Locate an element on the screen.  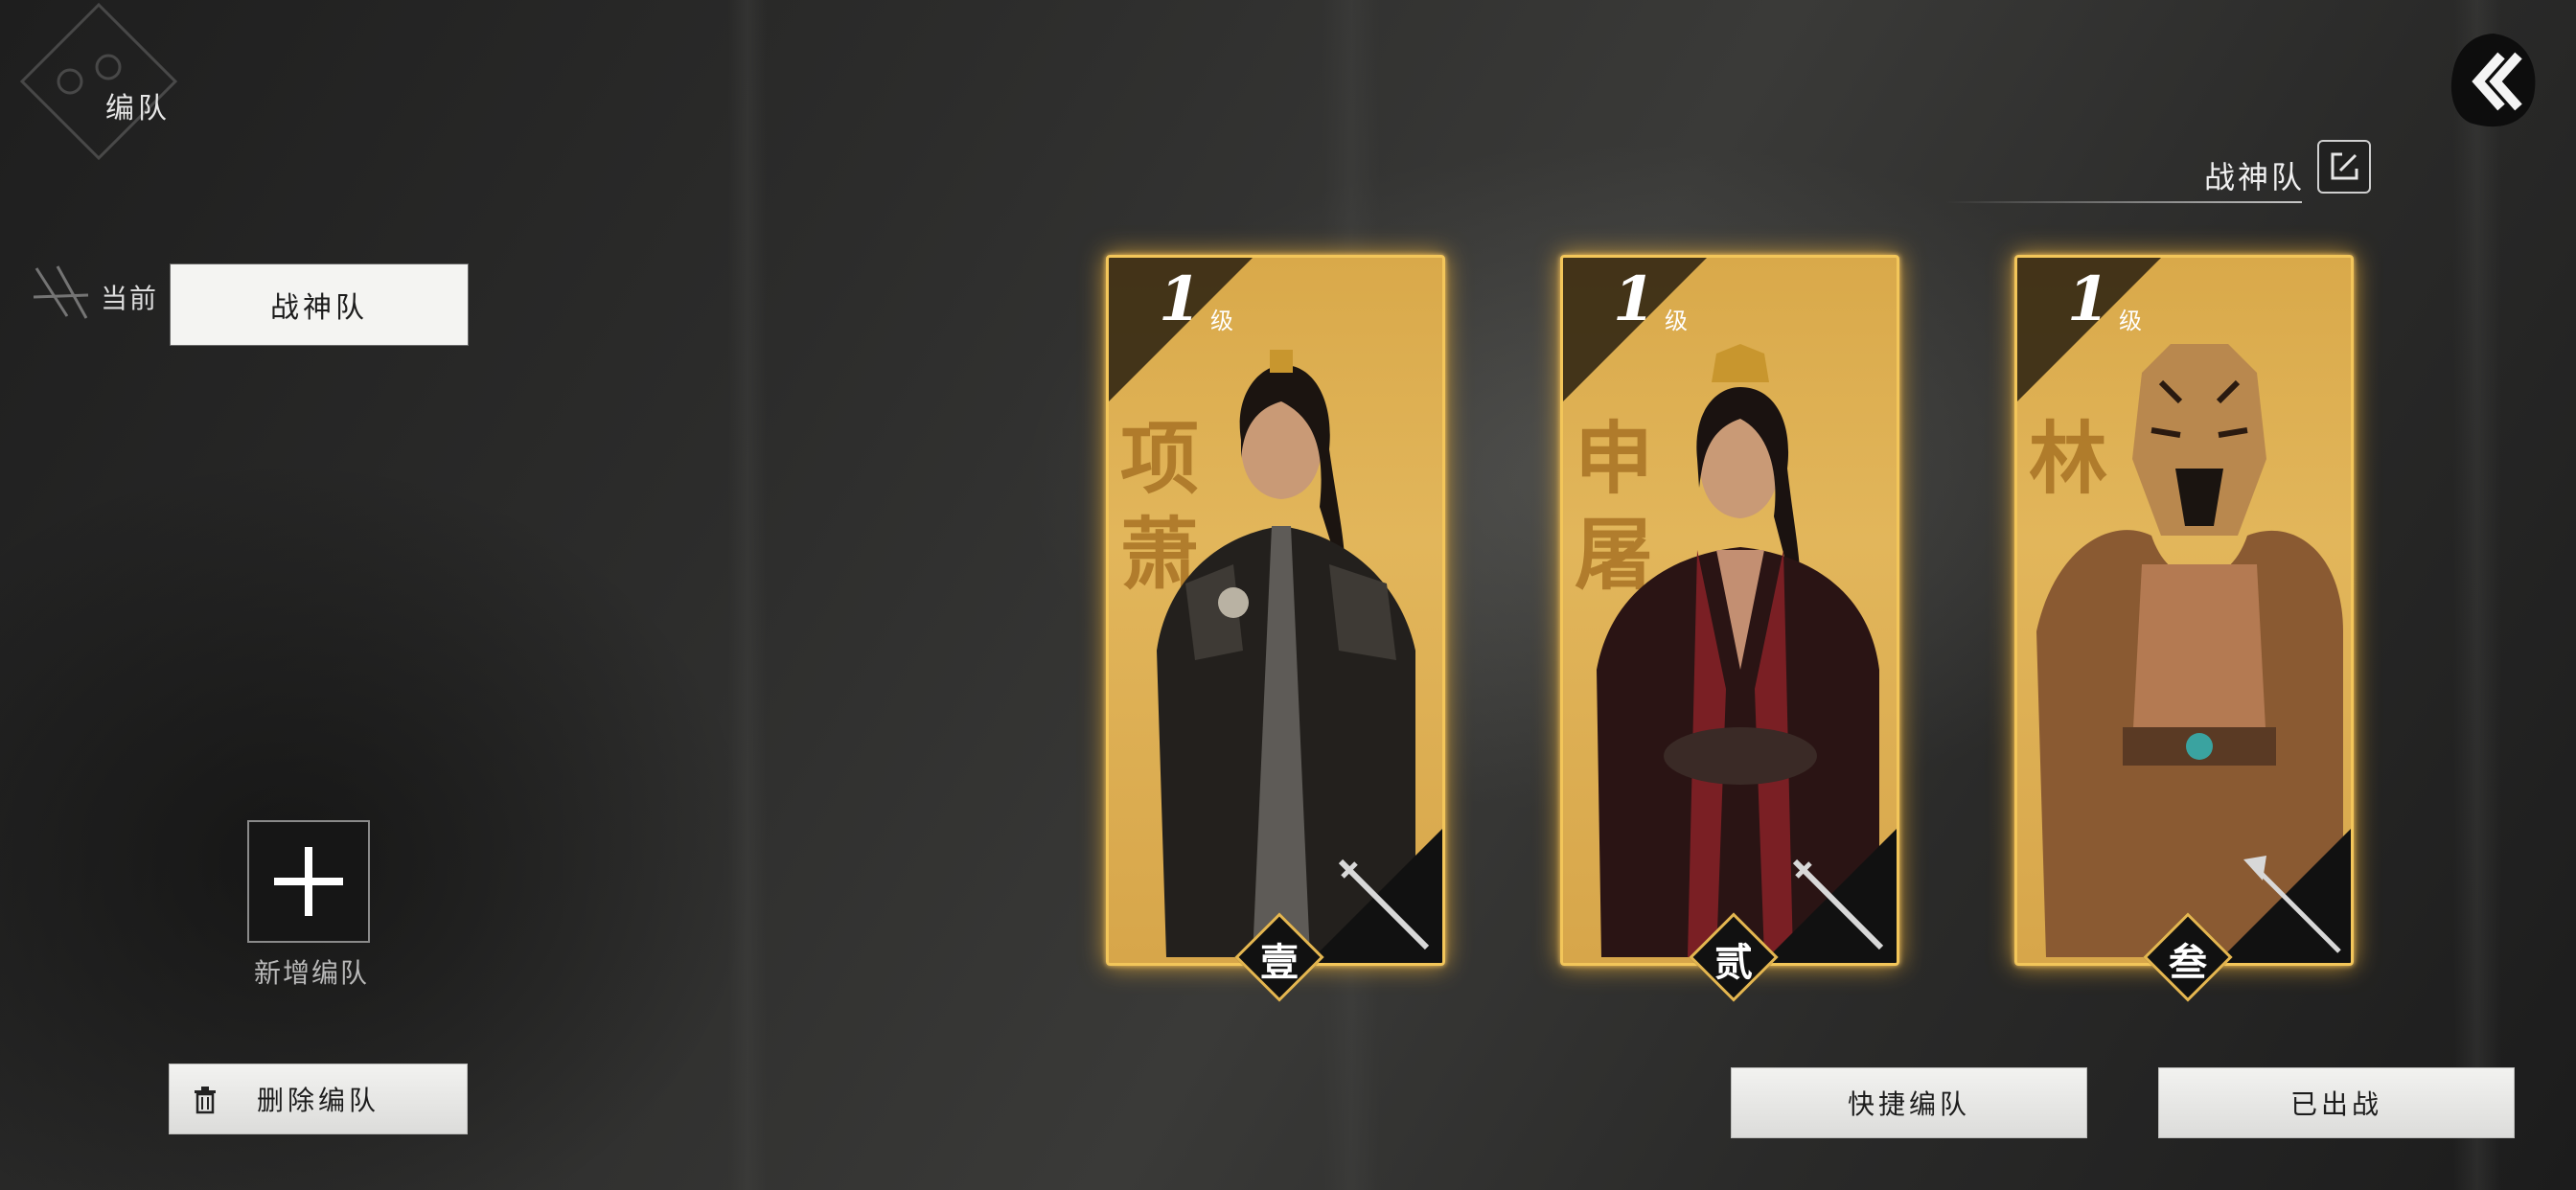
delete-team-label: 删除编队 is located at coordinates (318, 1101).